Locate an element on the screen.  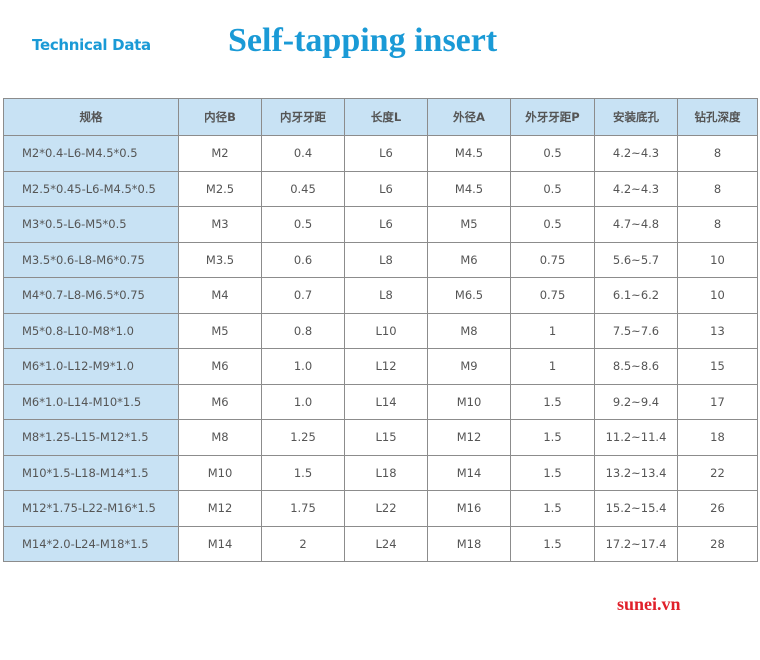
column-header-length: 长度L is located at coordinates (386, 117).